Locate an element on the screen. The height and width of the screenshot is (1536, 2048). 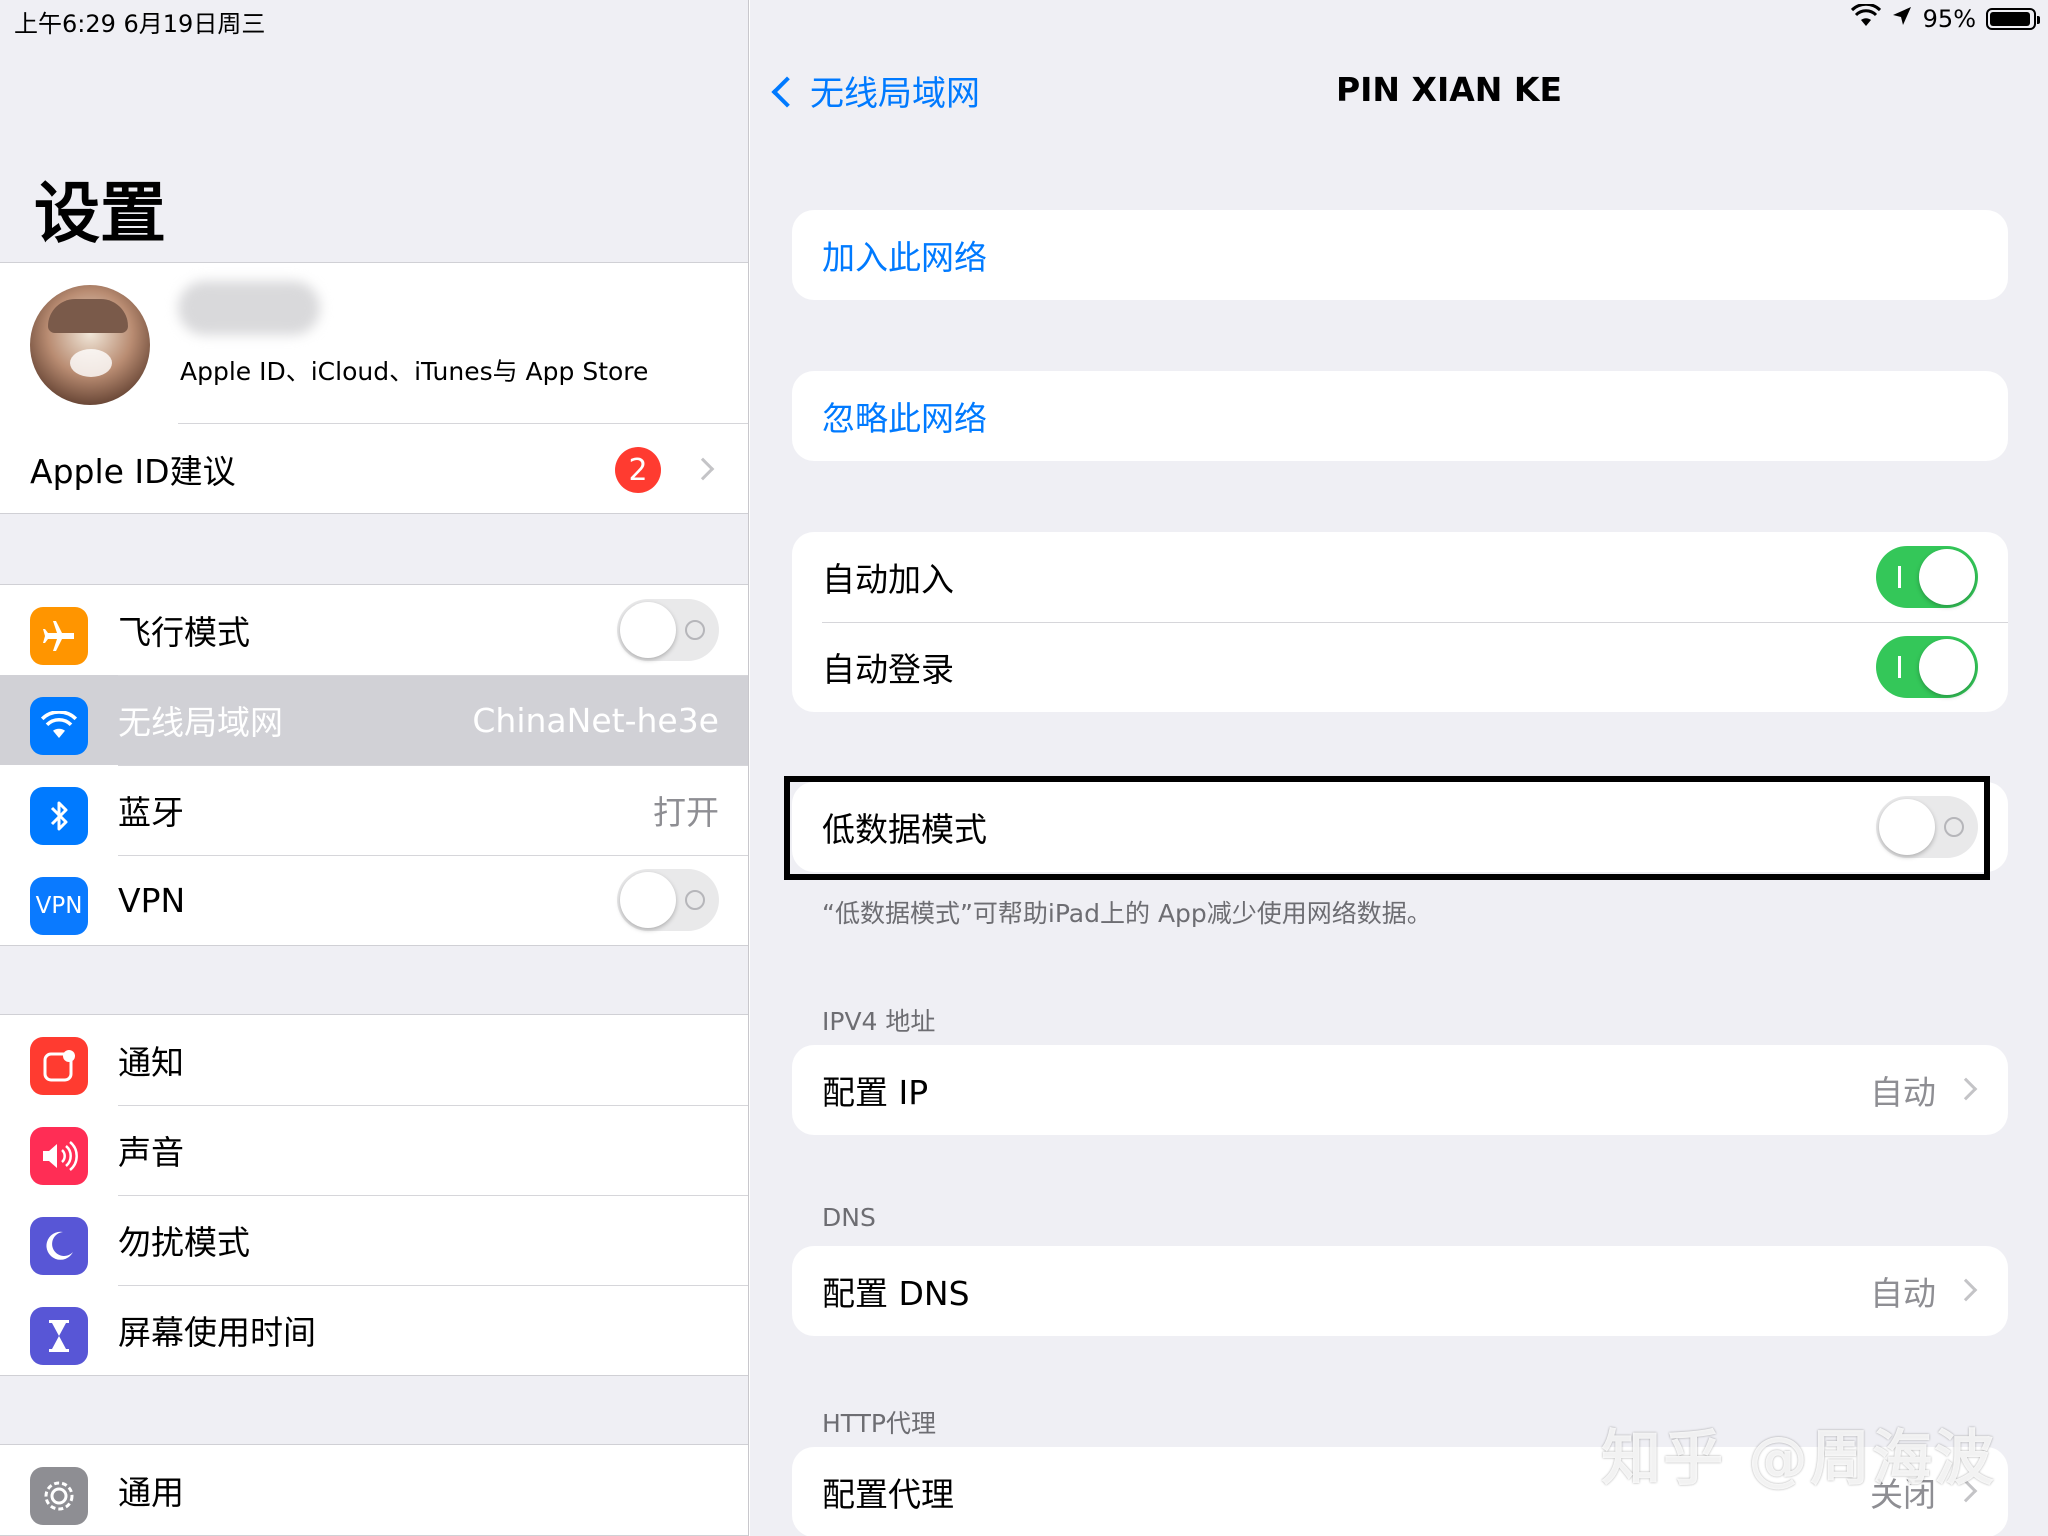
notification-settings-group: 通知 声音 勿扰模式 屏幕使用时间 is located at coordinates (374, 1195).